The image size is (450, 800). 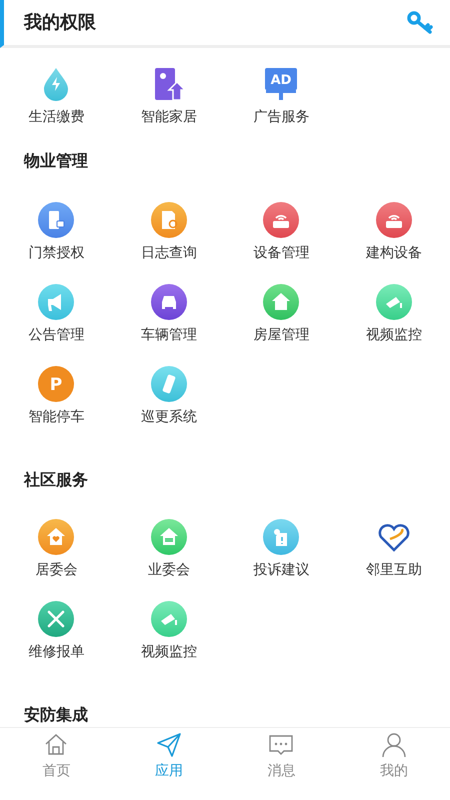 I want to click on tile-label: 智能家居, so click(x=168, y=116).